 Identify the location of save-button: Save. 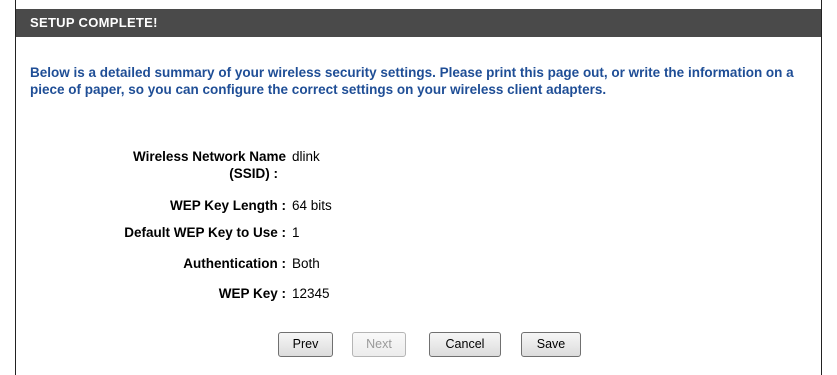
(551, 344).